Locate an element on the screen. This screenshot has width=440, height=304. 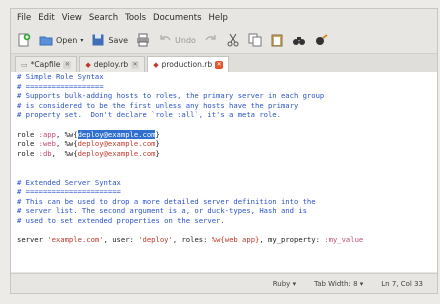
symbol: :app is located at coordinates (47, 134).